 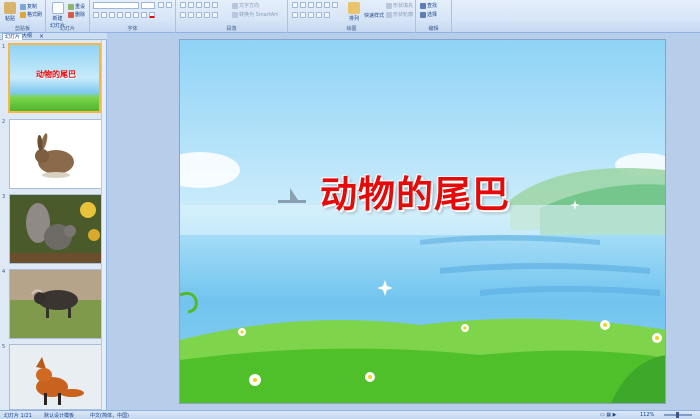 I want to click on grow-font-icon, so click(x=161, y=5).